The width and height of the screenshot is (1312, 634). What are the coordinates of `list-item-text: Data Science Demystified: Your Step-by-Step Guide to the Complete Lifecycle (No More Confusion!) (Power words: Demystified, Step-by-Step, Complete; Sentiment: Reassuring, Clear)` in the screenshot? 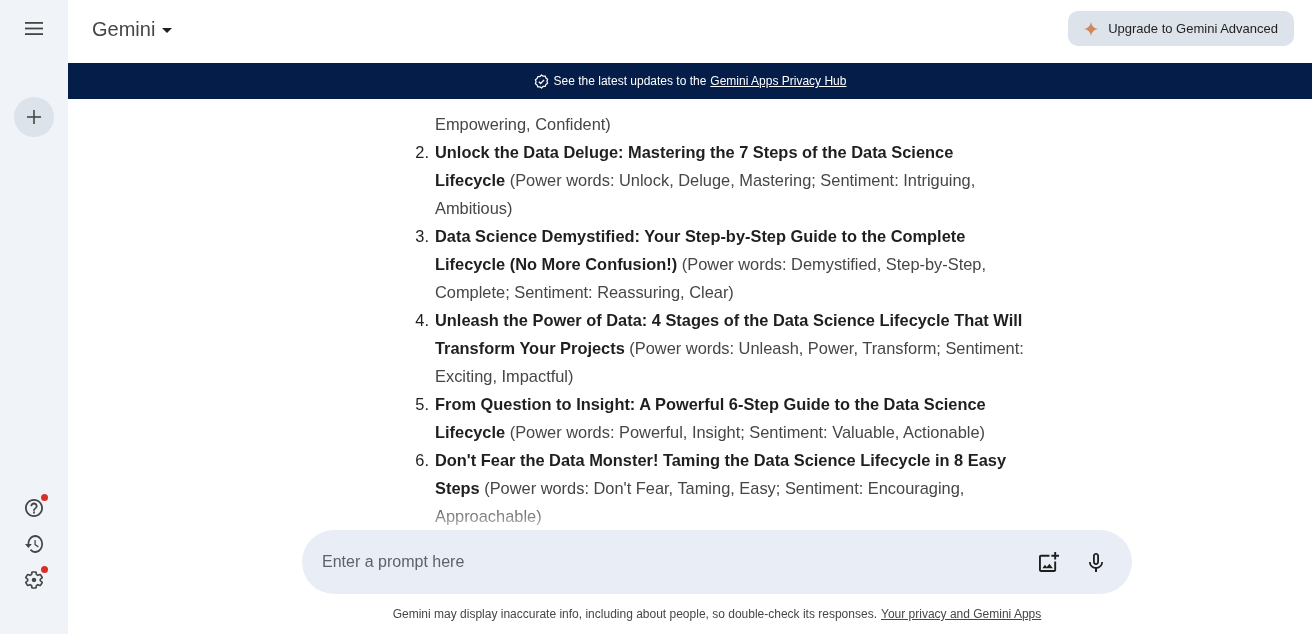 It's located at (711, 264).